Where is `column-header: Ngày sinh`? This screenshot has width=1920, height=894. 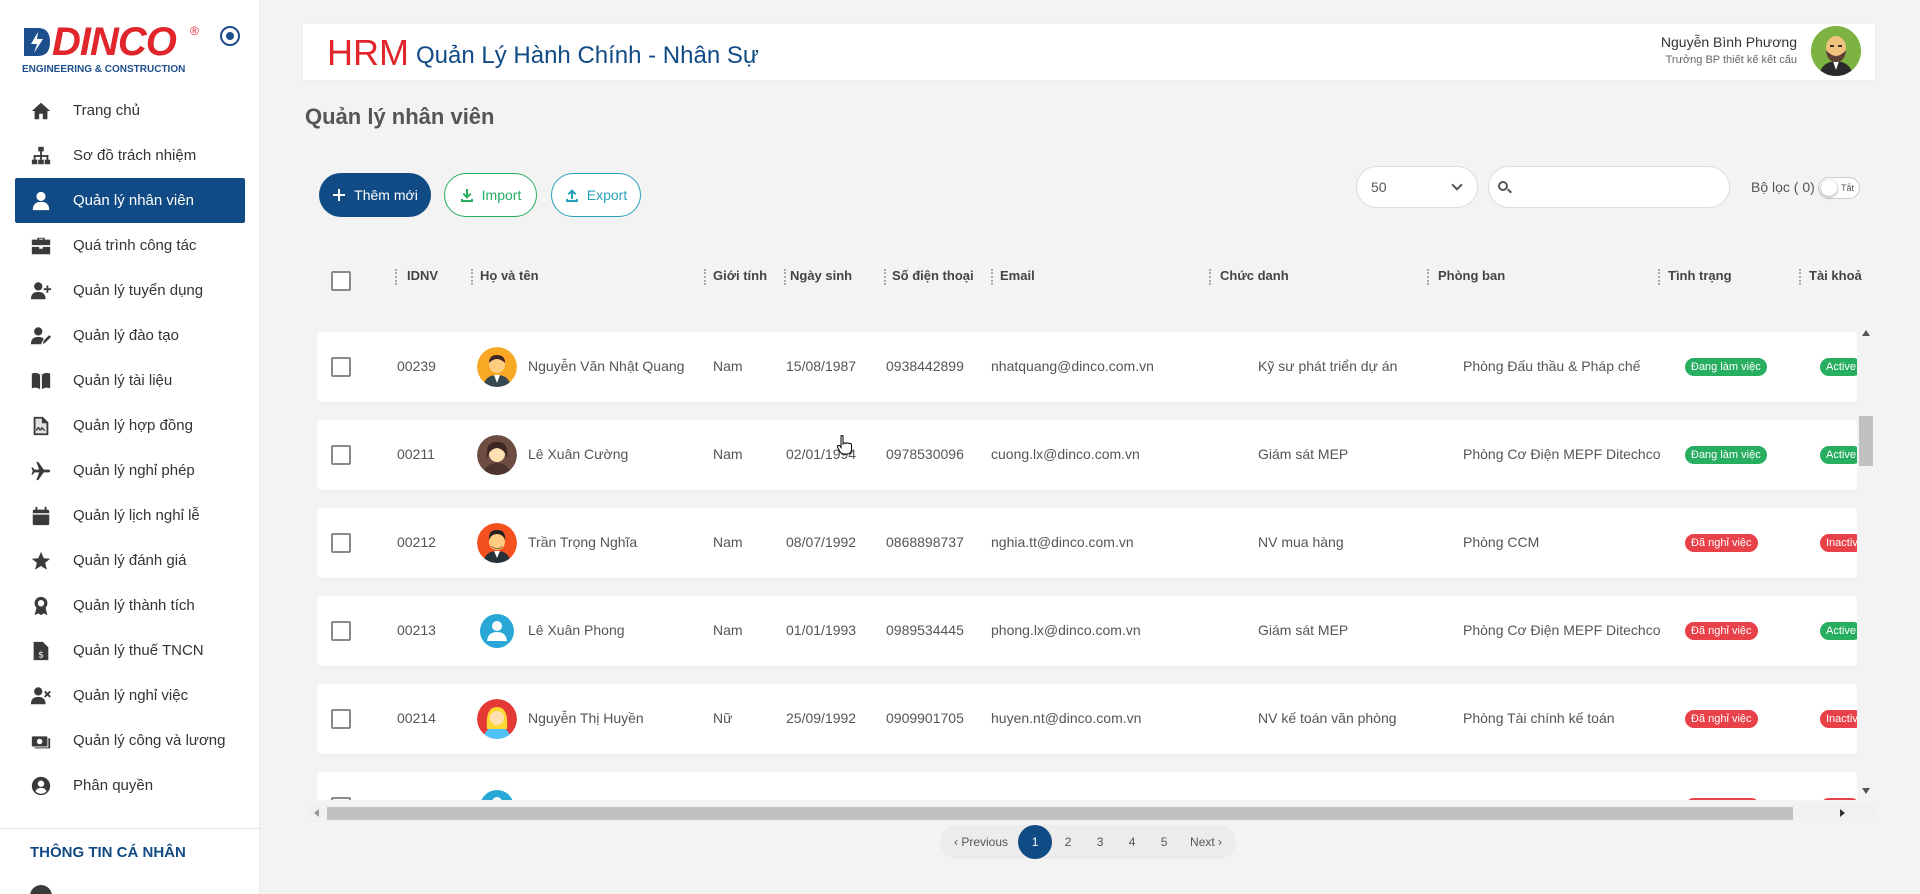 column-header: Ngày sinh is located at coordinates (821, 275).